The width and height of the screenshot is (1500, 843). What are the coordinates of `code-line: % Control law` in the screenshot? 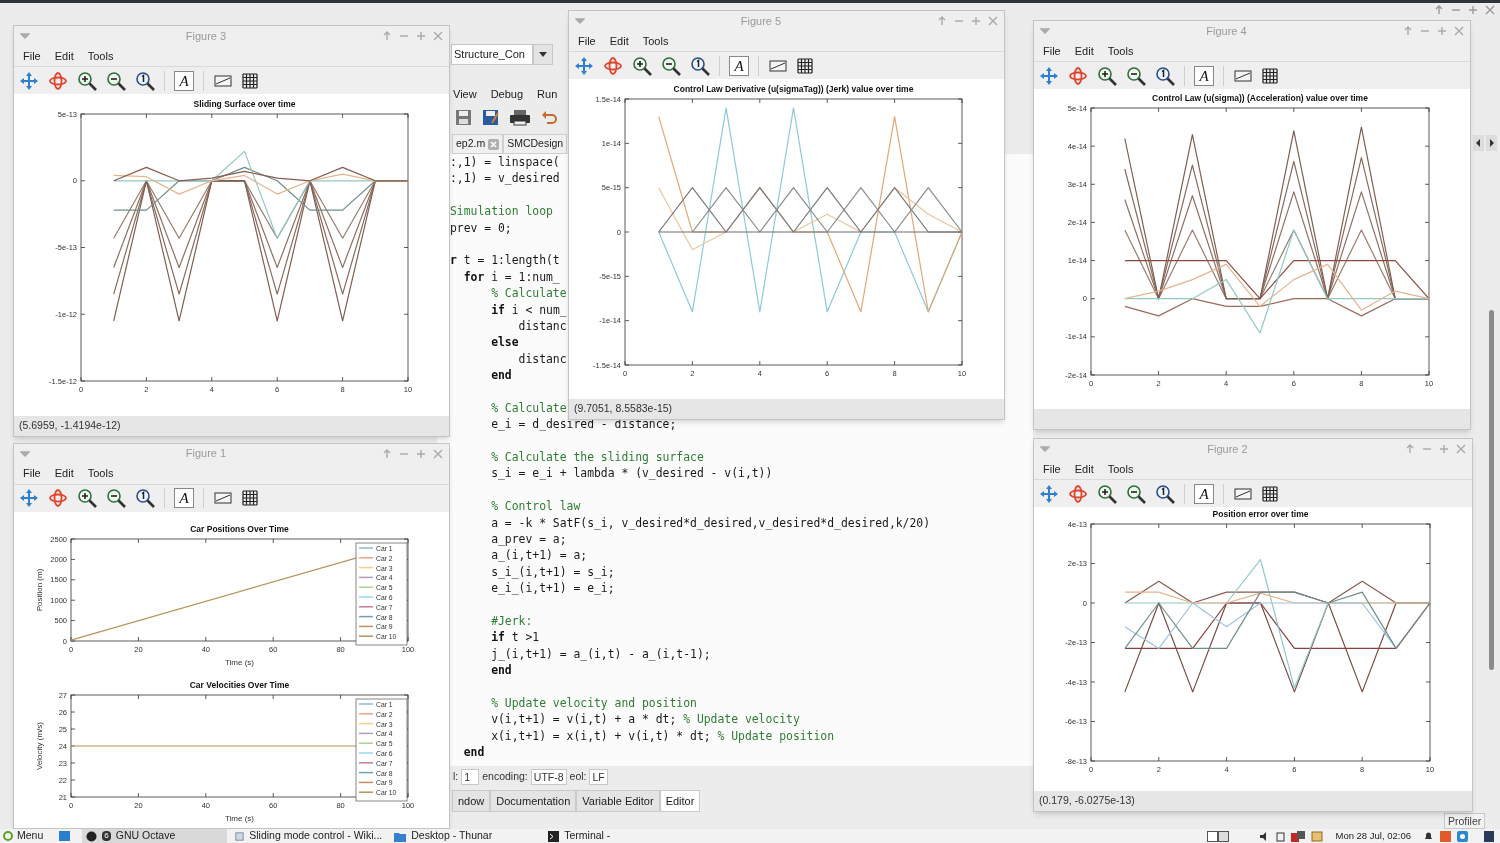 It's located at (535, 506).